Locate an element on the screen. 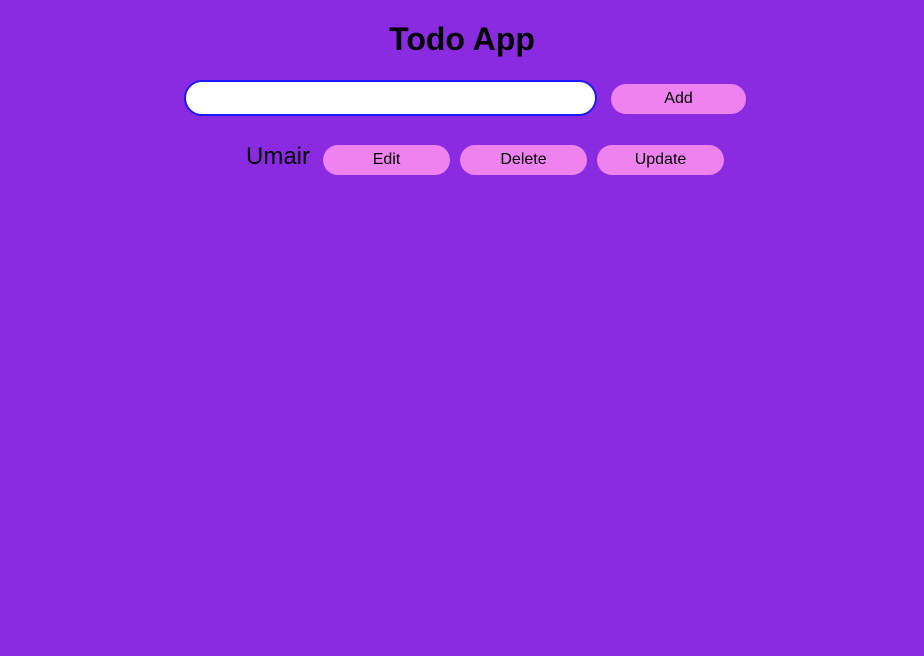 This screenshot has width=924, height=656. page-title: Todo App is located at coordinates (462, 39).